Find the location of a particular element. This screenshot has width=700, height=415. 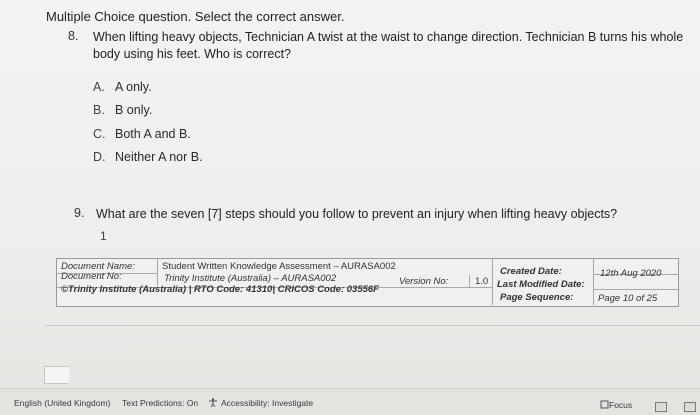

accessibility-status: Accessibility: Investigate is located at coordinates (260, 403).